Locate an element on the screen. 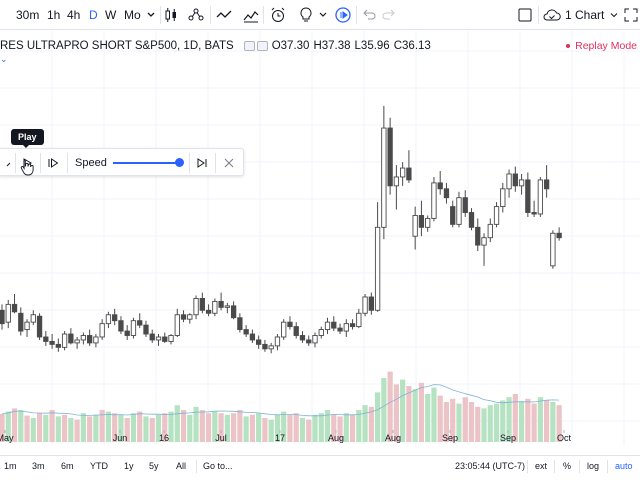  close-button is located at coordinates (229, 163).